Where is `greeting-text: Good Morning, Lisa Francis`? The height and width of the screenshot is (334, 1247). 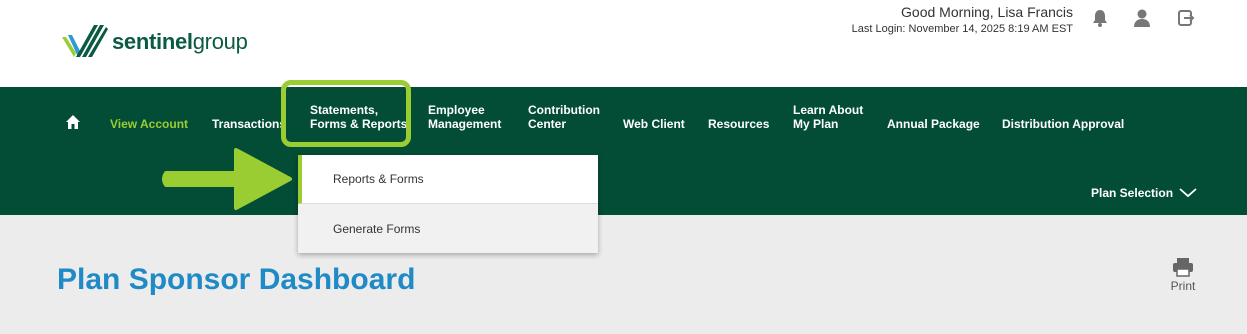
greeting-text: Good Morning, Lisa Francis is located at coordinates (987, 12).